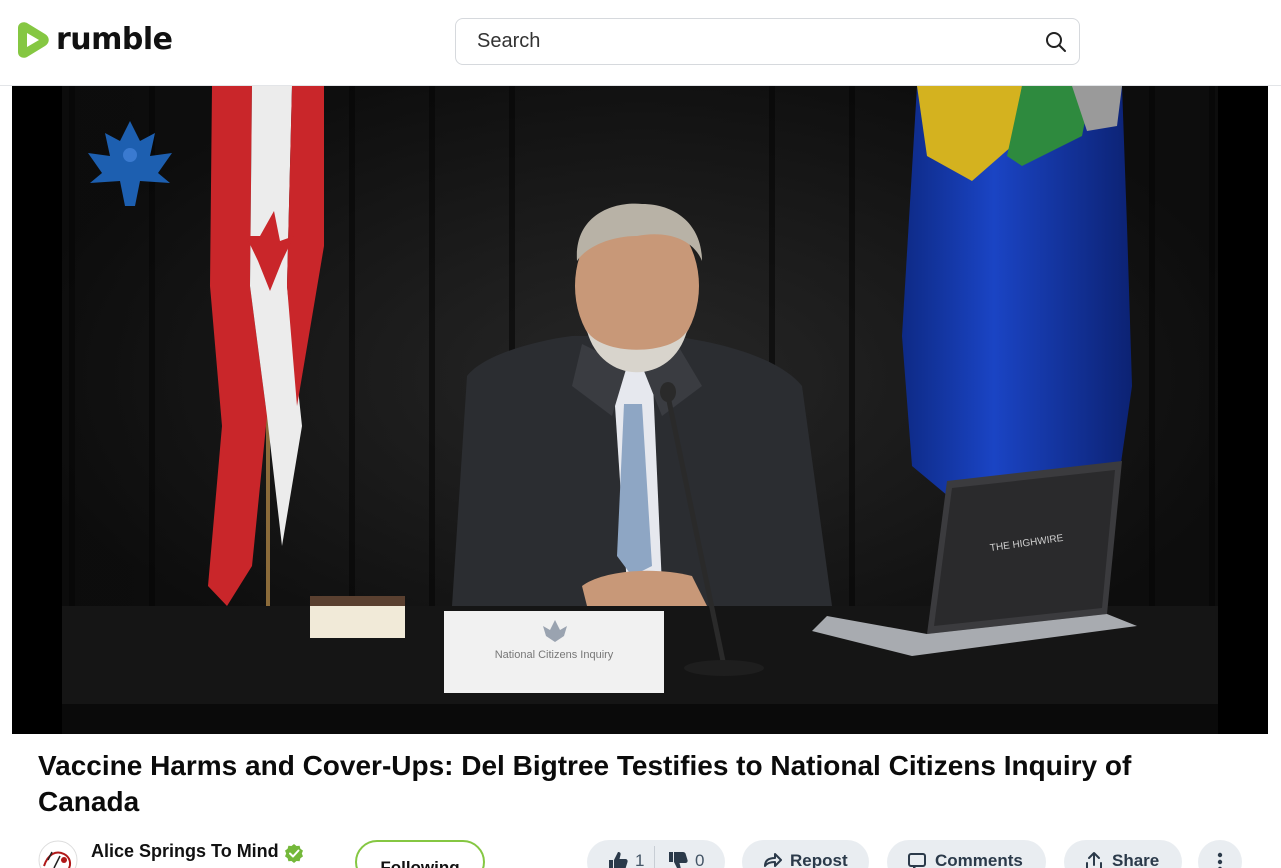 Image resolution: width=1281 pixels, height=868 pixels. I want to click on rumble-logo: rumble, so click(92, 40).